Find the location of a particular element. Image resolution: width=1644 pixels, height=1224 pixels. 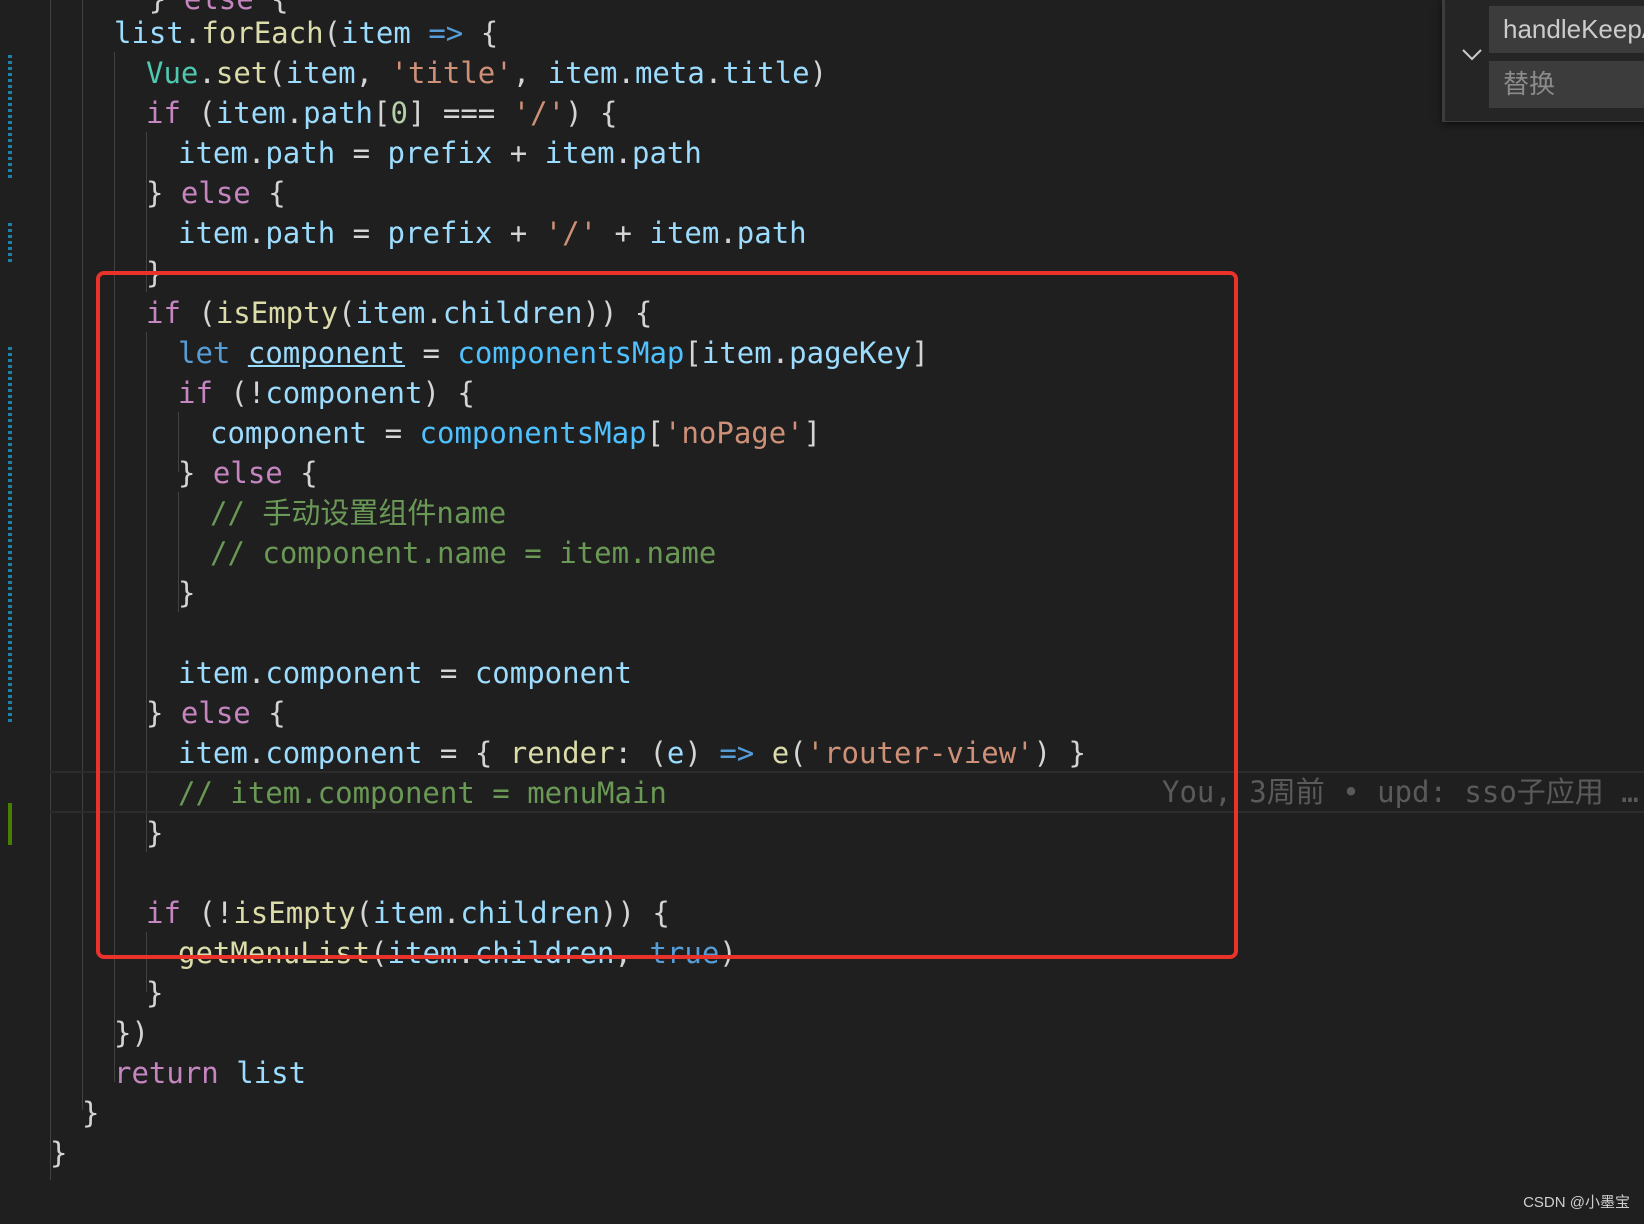

code-token: , is located at coordinates (632, 953).